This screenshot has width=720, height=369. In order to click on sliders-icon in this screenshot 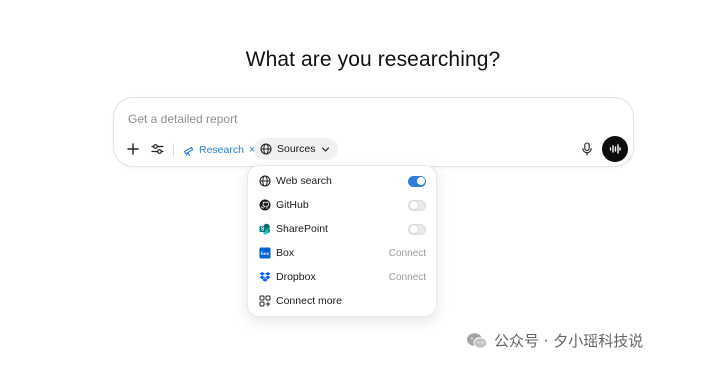, I will do `click(157, 149)`.